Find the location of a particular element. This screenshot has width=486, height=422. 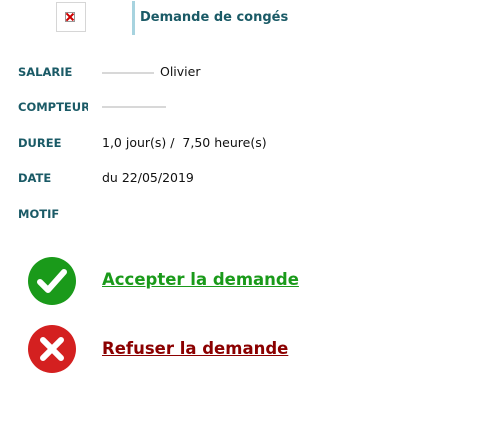

salarie-value: Olivier is located at coordinates (180, 71).